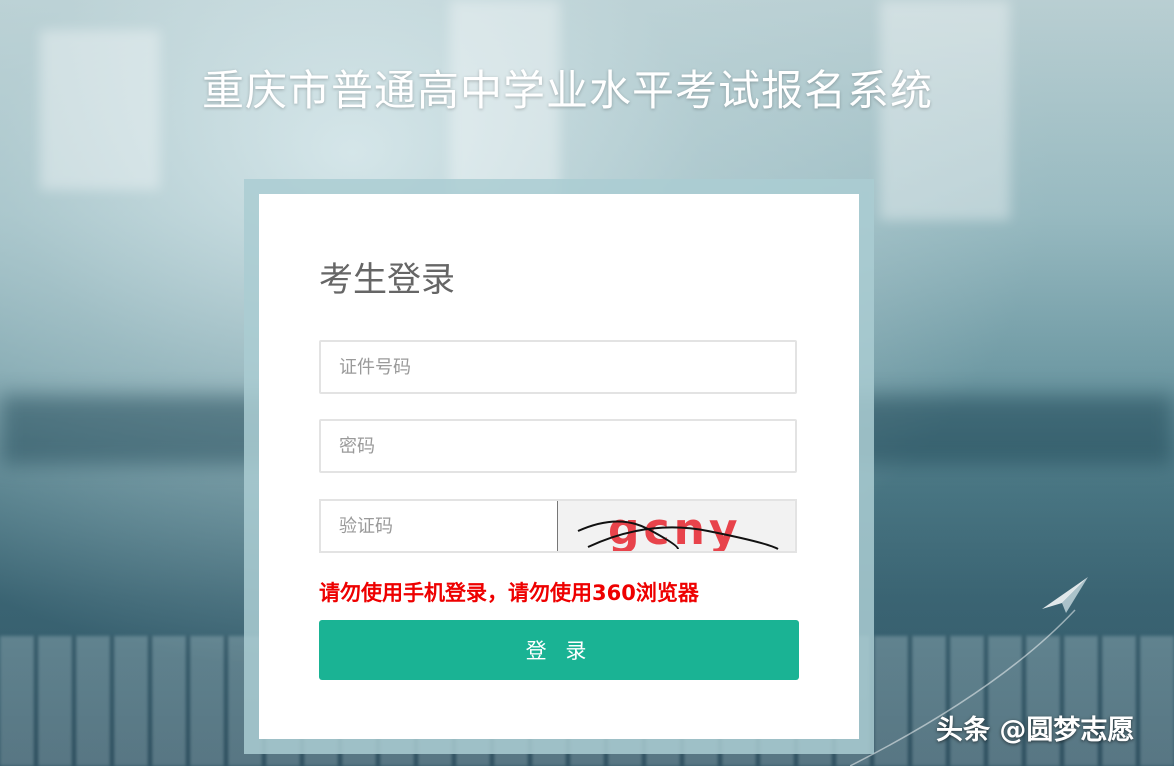 The height and width of the screenshot is (766, 1174). What do you see at coordinates (559, 650) in the screenshot?
I see `login-button: 登 录` at bounding box center [559, 650].